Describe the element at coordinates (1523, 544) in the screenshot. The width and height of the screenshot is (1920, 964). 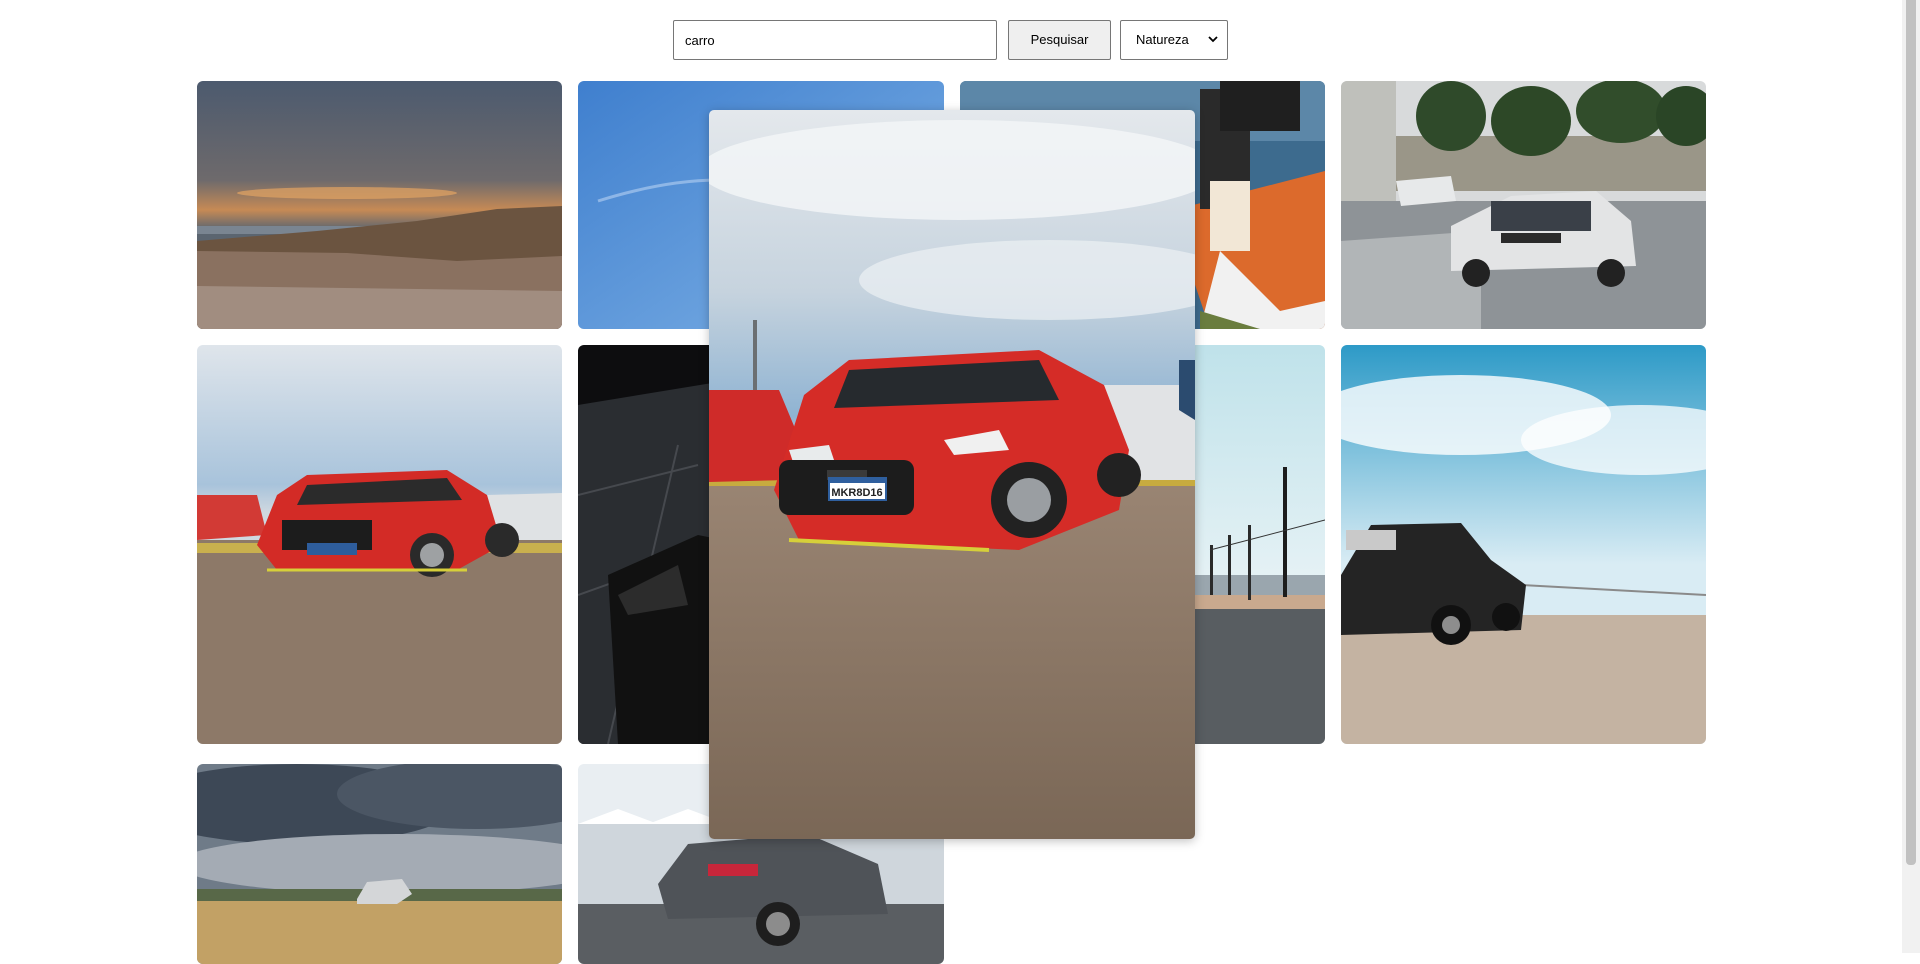
I see `gallery-image-black-sedan` at that location.